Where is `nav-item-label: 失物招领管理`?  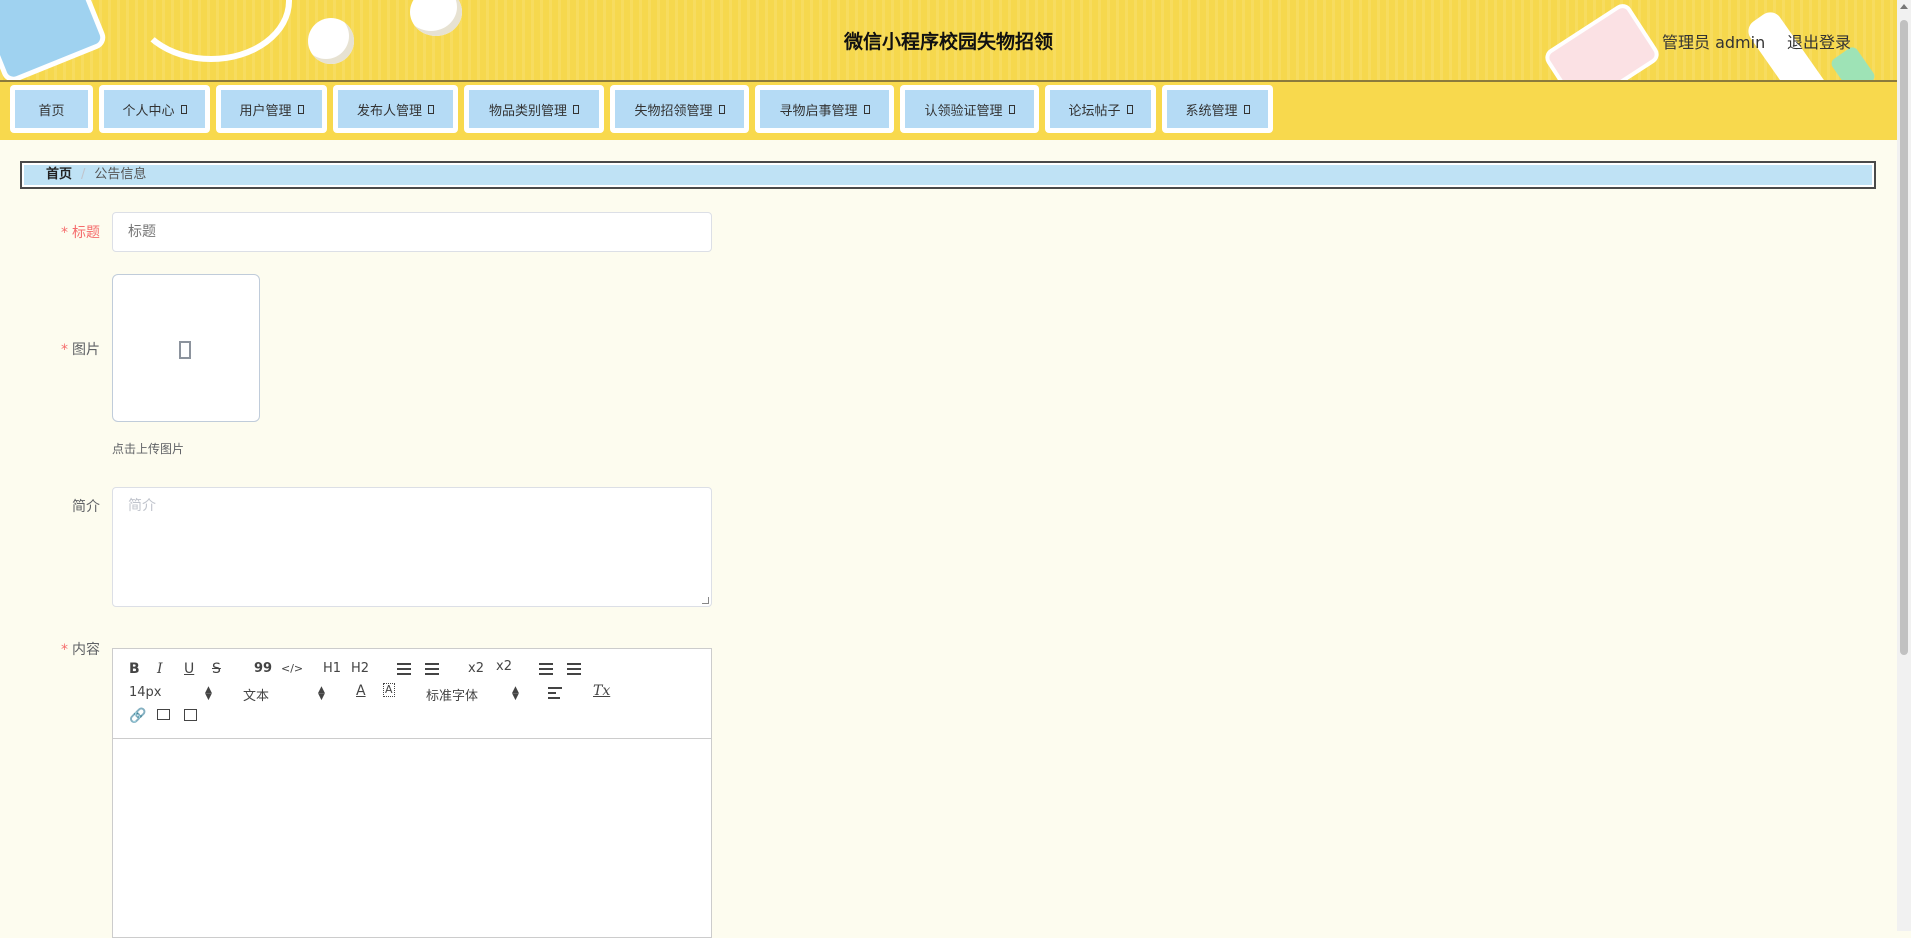 nav-item-label: 失物招领管理 is located at coordinates (673, 111).